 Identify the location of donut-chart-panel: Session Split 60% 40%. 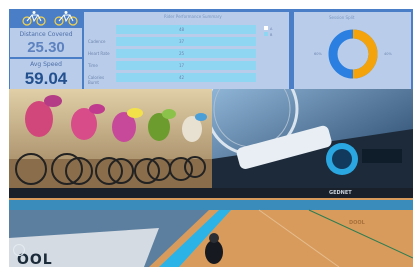
(352, 50).